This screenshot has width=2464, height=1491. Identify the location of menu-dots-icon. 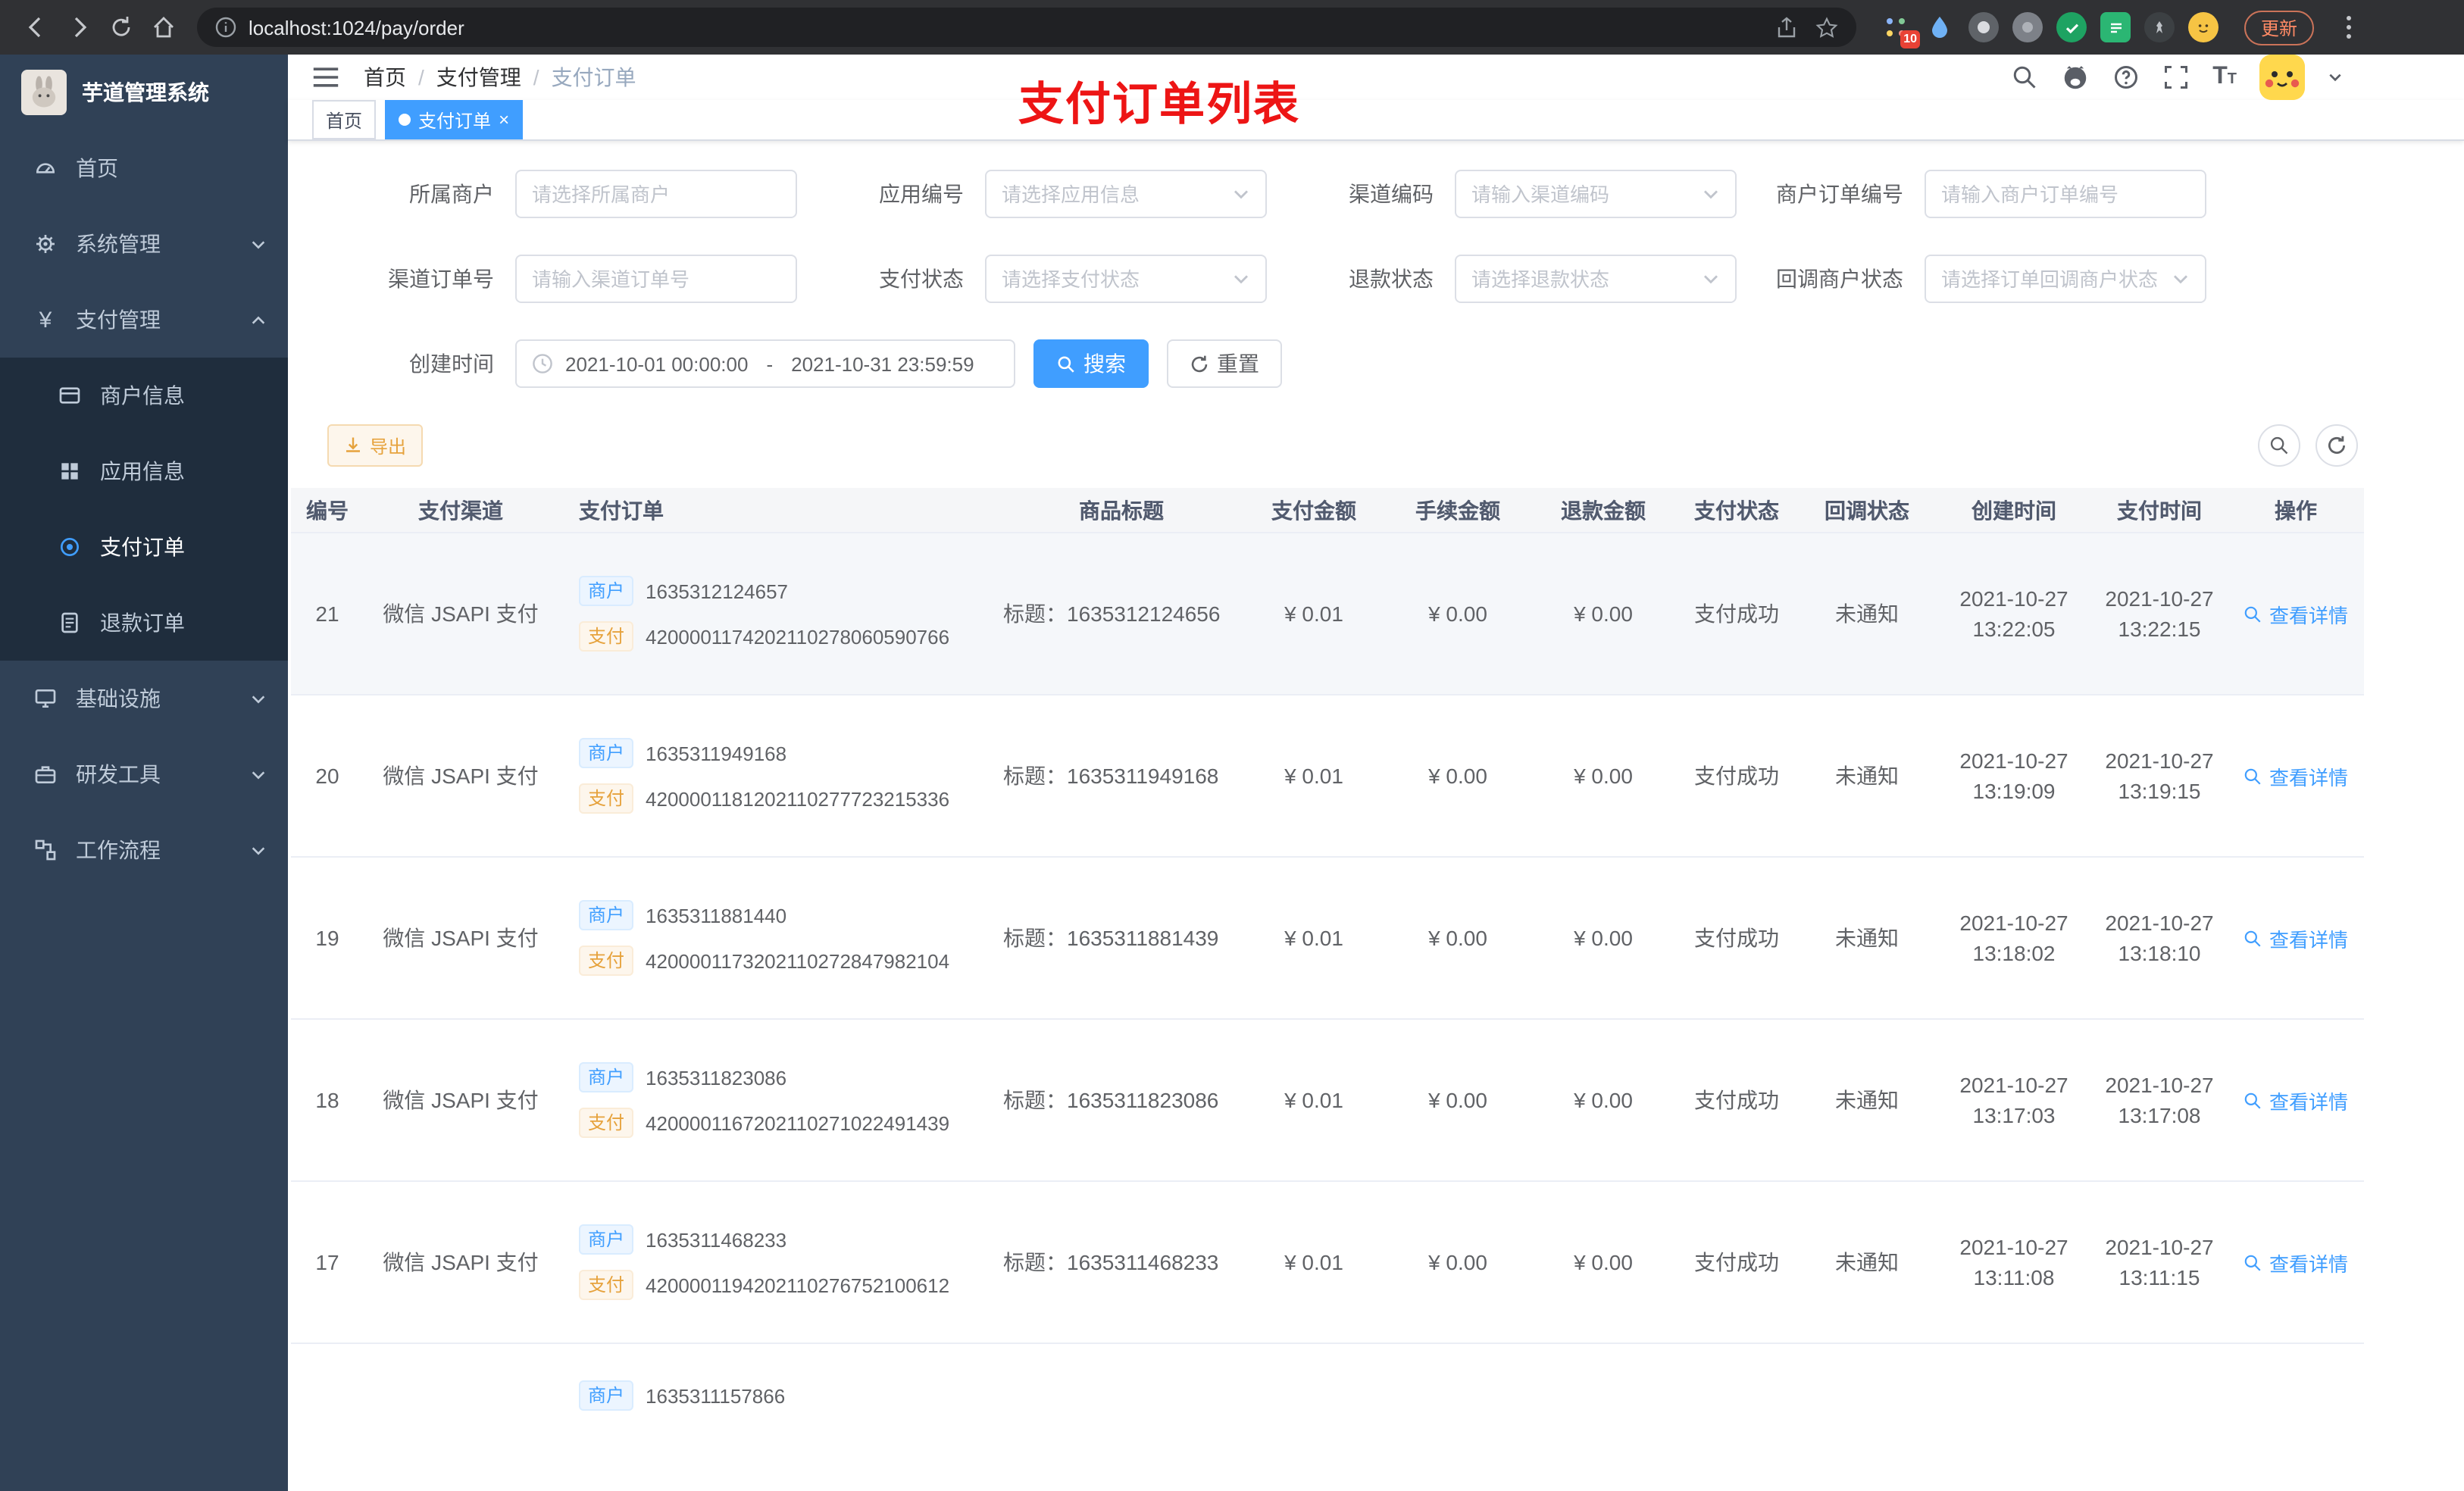
(2349, 27).